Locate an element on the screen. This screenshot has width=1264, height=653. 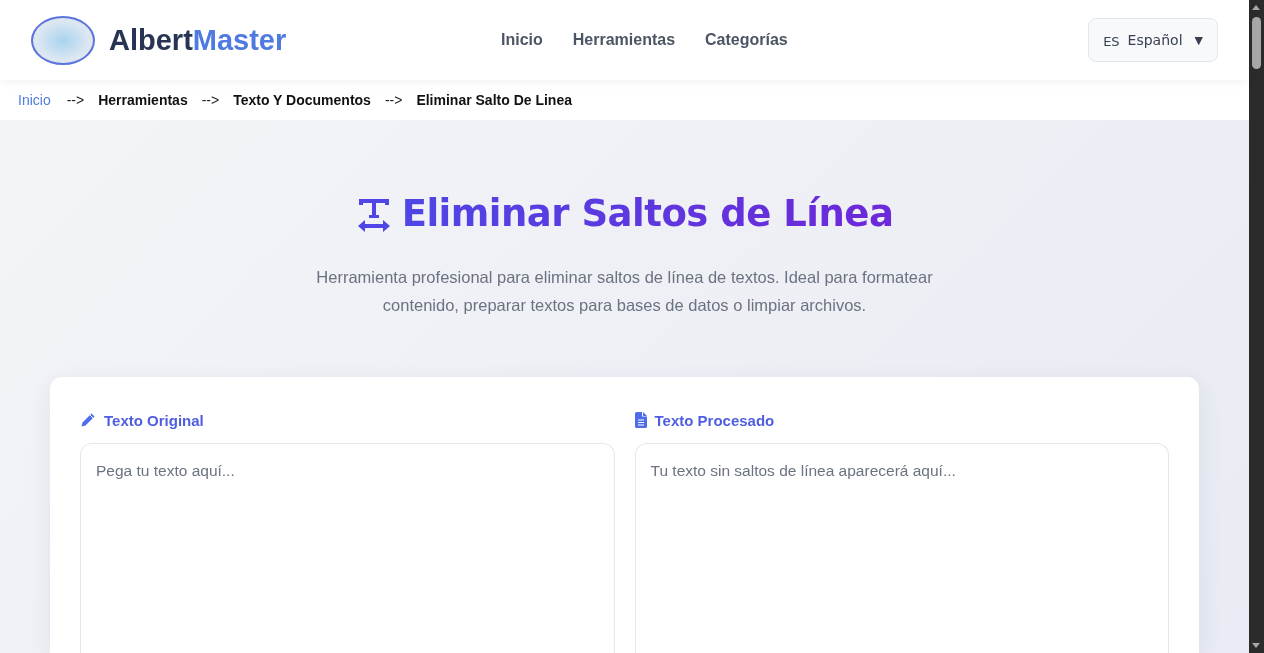
page-description: Herramienta profesional para eliminar saltos de línea de textos. Ideal para formatear contenido, preparar textos para bases de datos o limpiar archivos. is located at coordinates (624, 291).